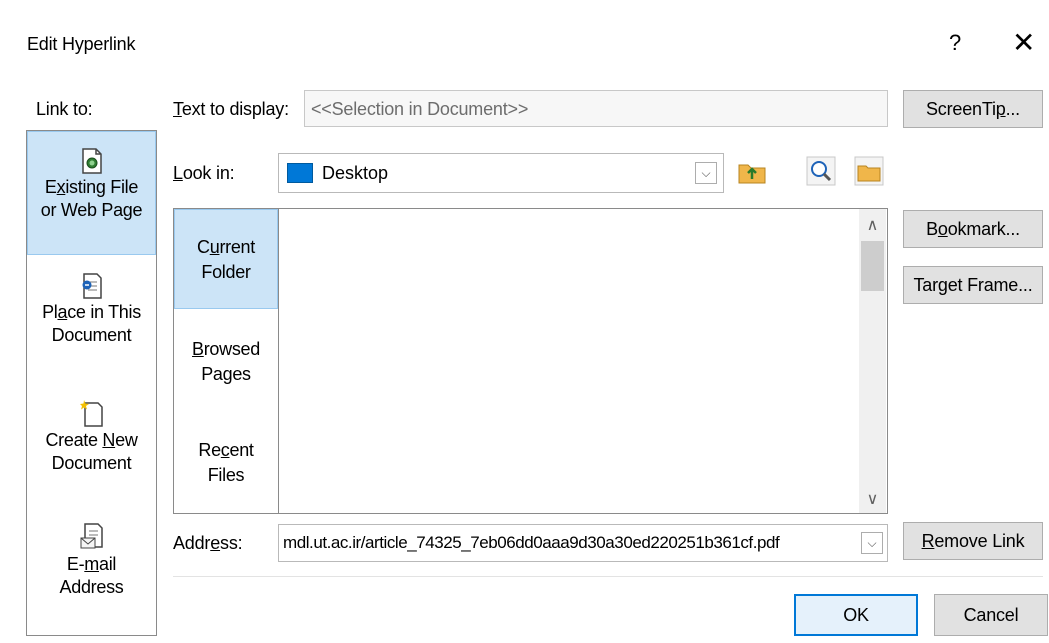  What do you see at coordinates (501, 173) in the screenshot?
I see `look-in-dropdown: Desktop ⌵` at bounding box center [501, 173].